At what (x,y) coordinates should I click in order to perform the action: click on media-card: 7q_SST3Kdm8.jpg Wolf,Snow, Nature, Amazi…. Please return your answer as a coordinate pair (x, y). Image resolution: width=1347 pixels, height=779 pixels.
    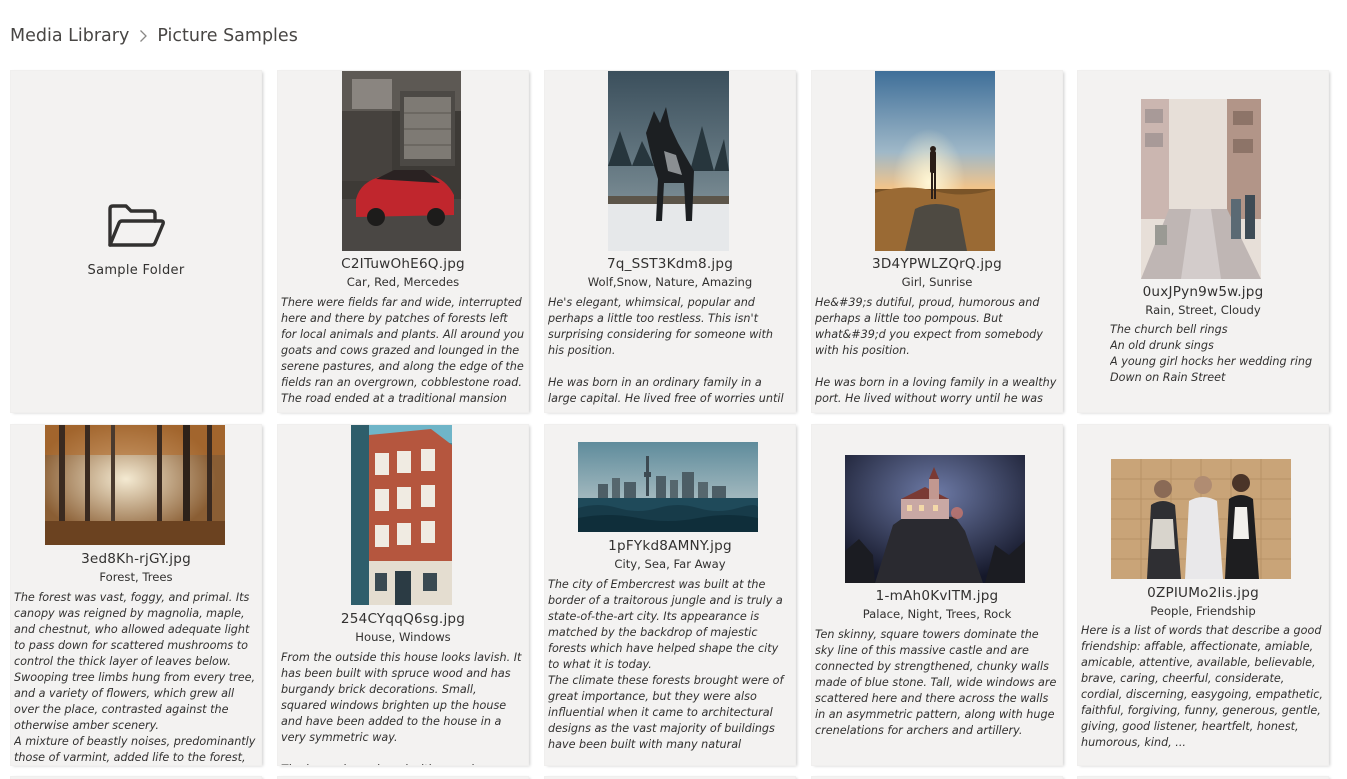
    Looking at the image, I should click on (670, 241).